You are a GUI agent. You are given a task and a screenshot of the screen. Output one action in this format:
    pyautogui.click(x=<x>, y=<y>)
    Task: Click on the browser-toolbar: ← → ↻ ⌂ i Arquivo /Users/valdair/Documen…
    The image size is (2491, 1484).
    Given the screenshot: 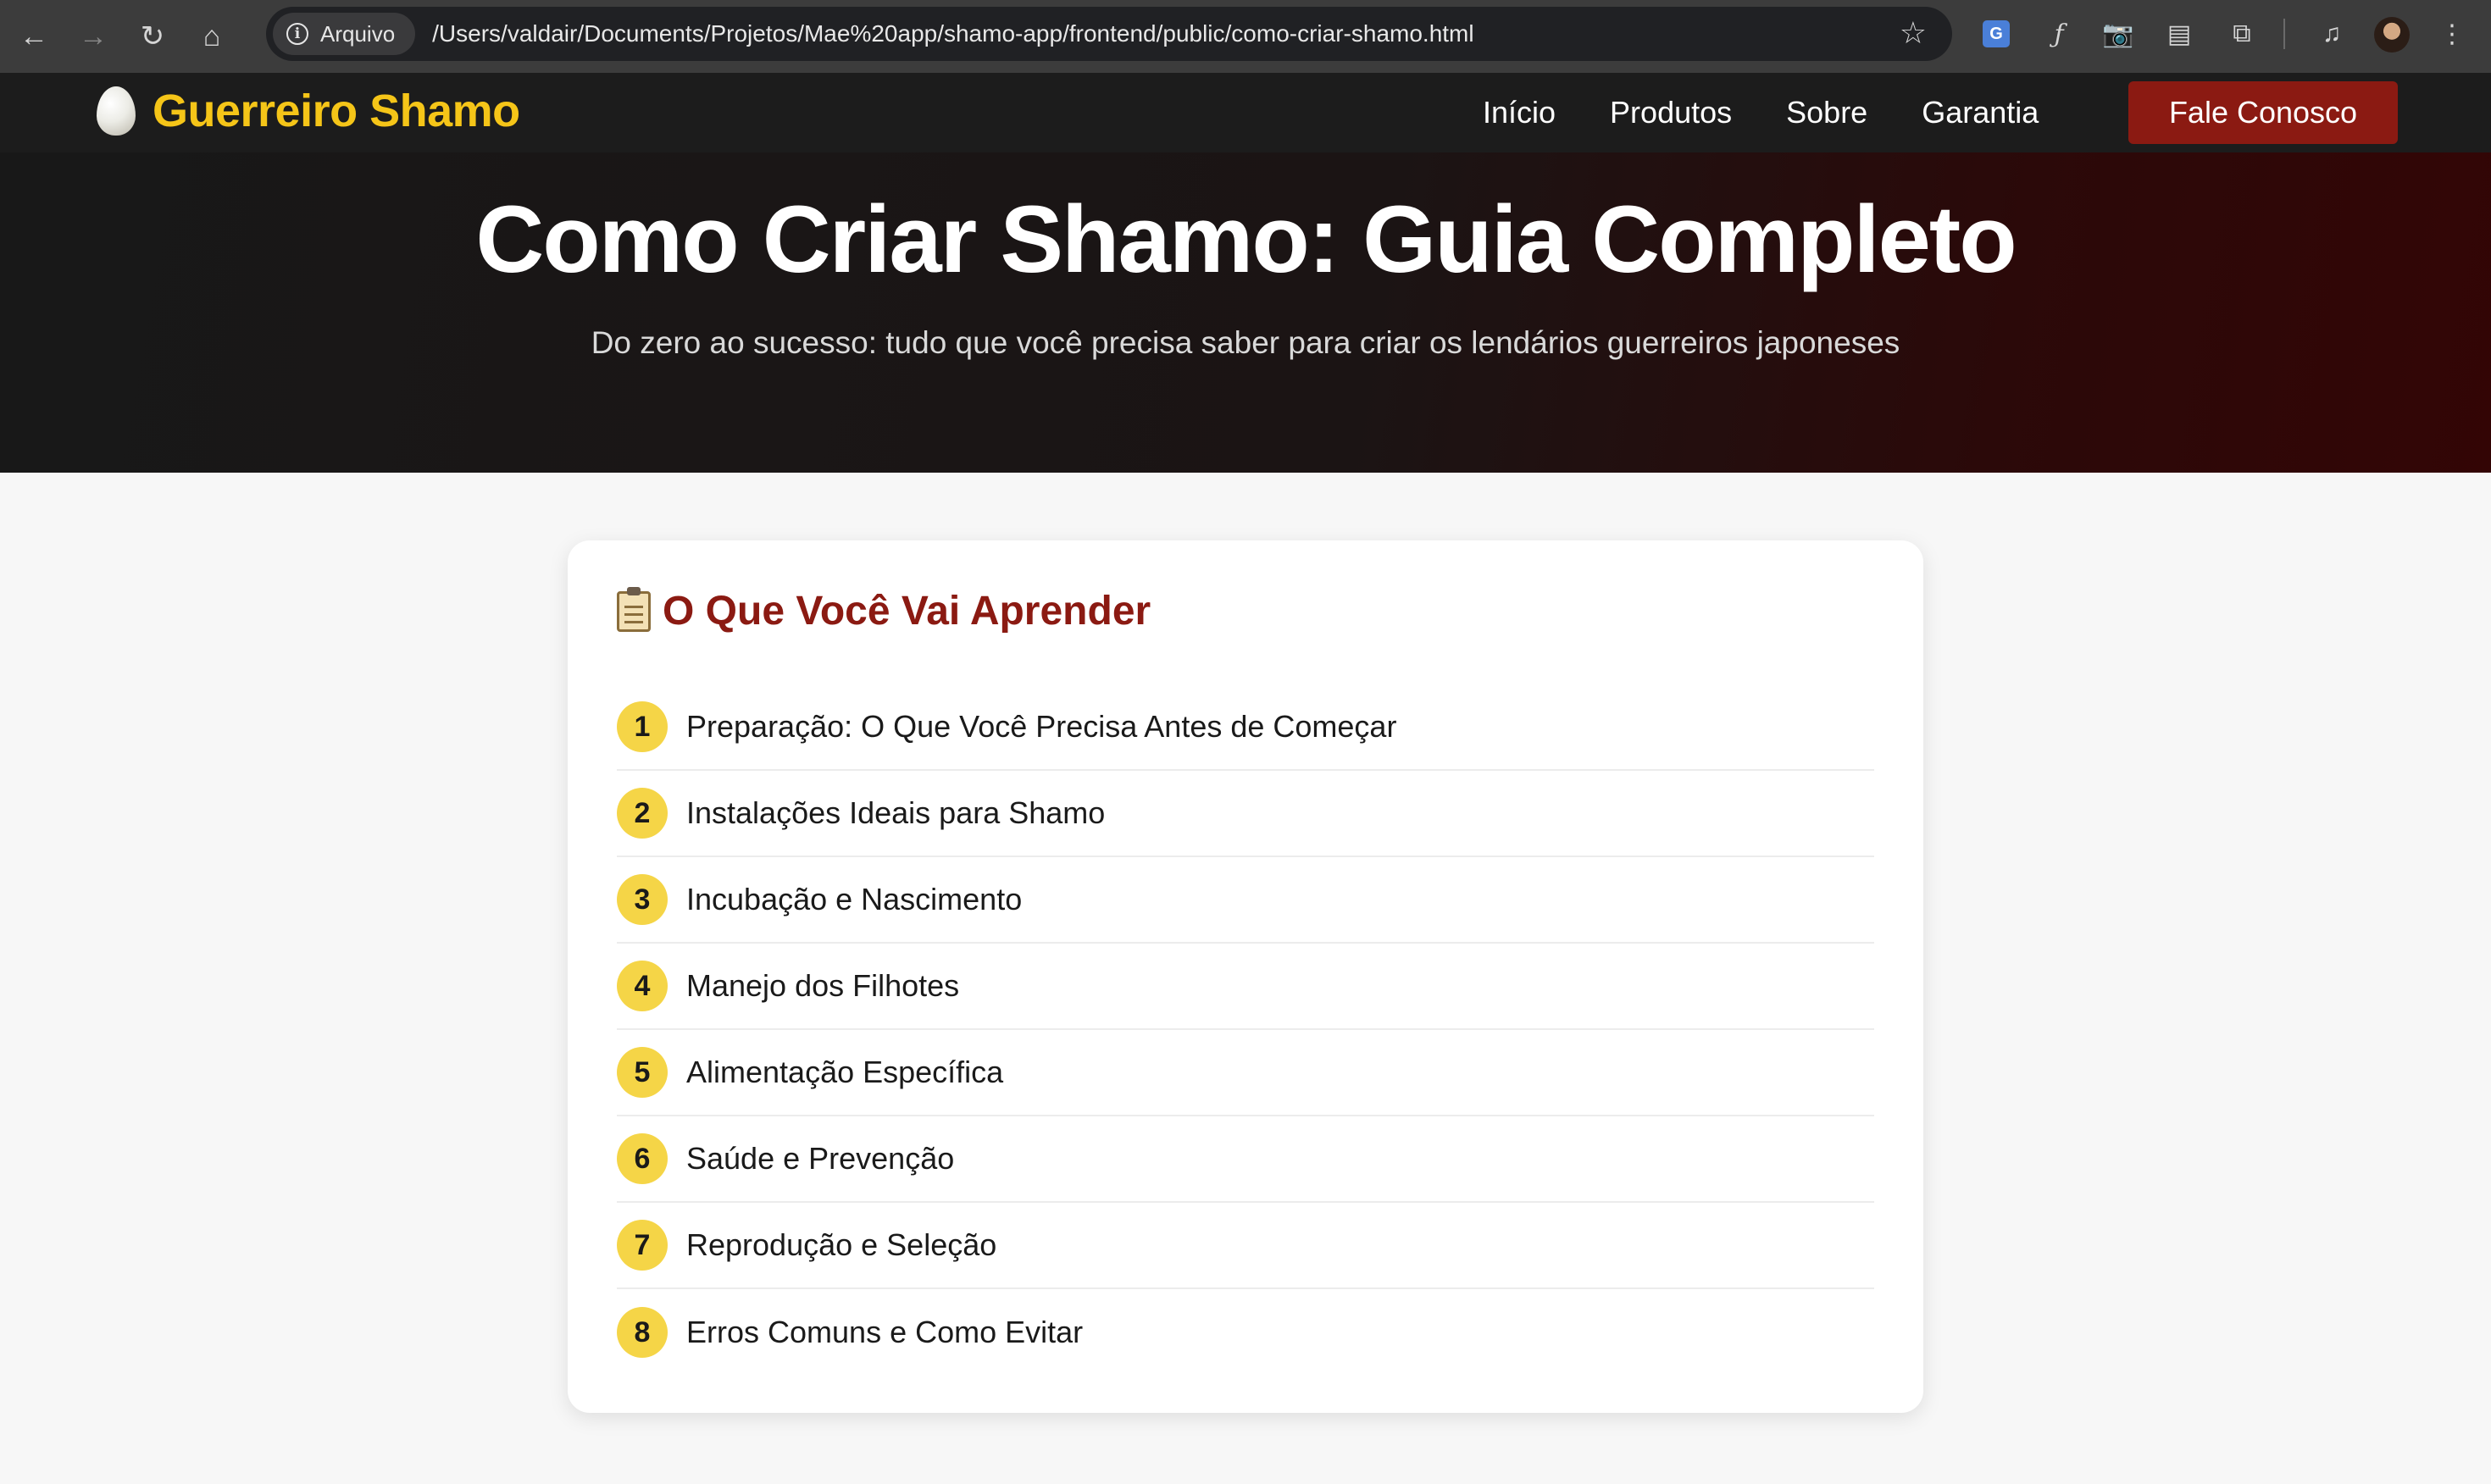 What is the action you would take?
    pyautogui.click(x=1245, y=36)
    